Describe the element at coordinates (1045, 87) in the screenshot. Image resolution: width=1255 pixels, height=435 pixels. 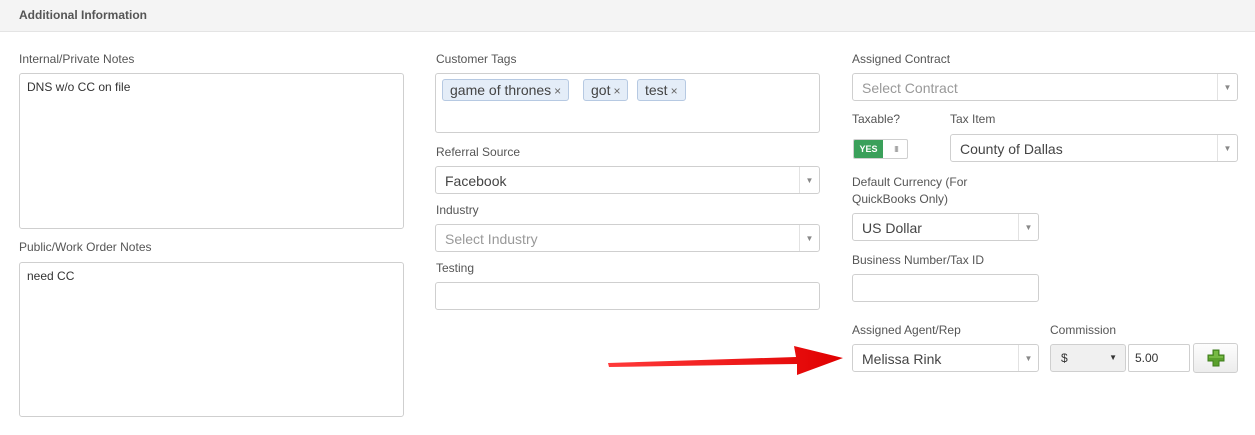
I see `assigned-contract-select: Select Contract ▼` at that location.